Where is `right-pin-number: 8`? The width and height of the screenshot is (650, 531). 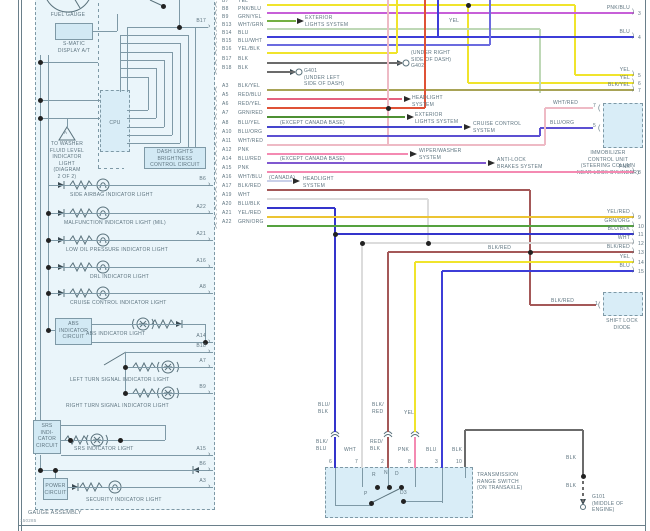
right-pin-number: 8 is located at coordinates (640, 173).